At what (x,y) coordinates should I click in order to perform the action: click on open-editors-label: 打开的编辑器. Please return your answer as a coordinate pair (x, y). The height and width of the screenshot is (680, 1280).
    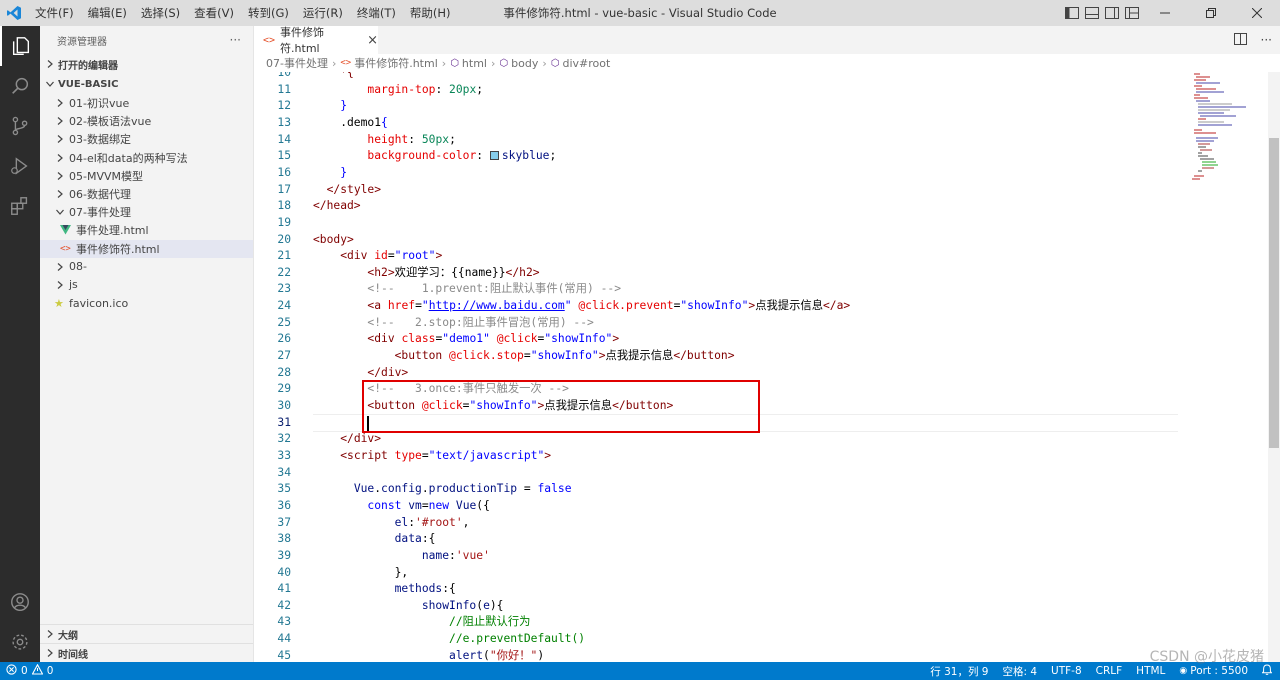
    Looking at the image, I should click on (88, 66).